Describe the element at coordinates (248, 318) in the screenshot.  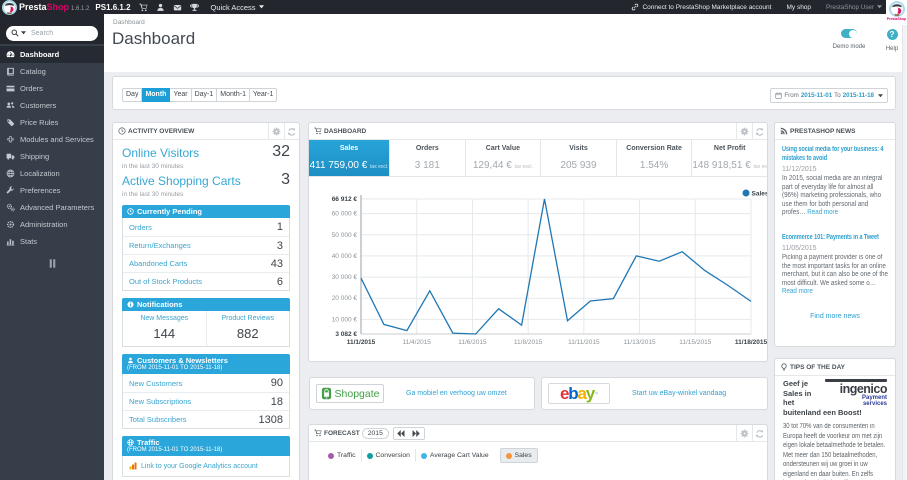
I see `product-reviews-link: Product Reviews` at that location.